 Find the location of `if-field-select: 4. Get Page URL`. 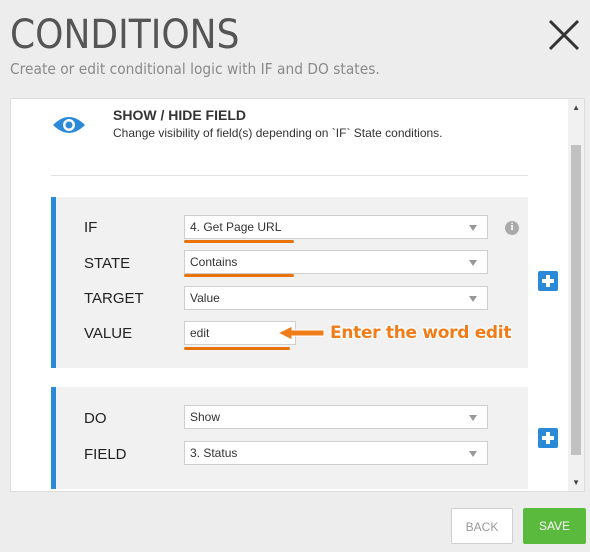

if-field-select: 4. Get Page URL is located at coordinates (336, 227).